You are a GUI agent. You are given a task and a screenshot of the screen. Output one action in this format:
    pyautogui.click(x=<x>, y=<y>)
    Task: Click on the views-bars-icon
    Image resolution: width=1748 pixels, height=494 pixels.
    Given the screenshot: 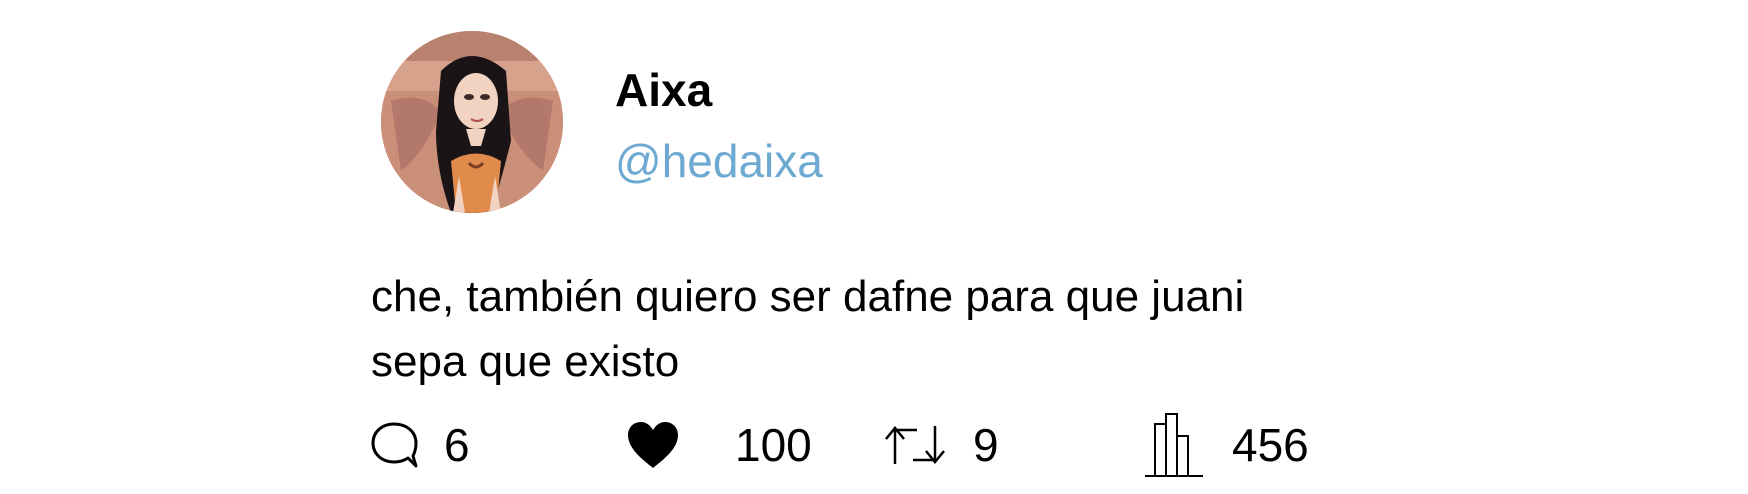 What is the action you would take?
    pyautogui.click(x=1174, y=445)
    